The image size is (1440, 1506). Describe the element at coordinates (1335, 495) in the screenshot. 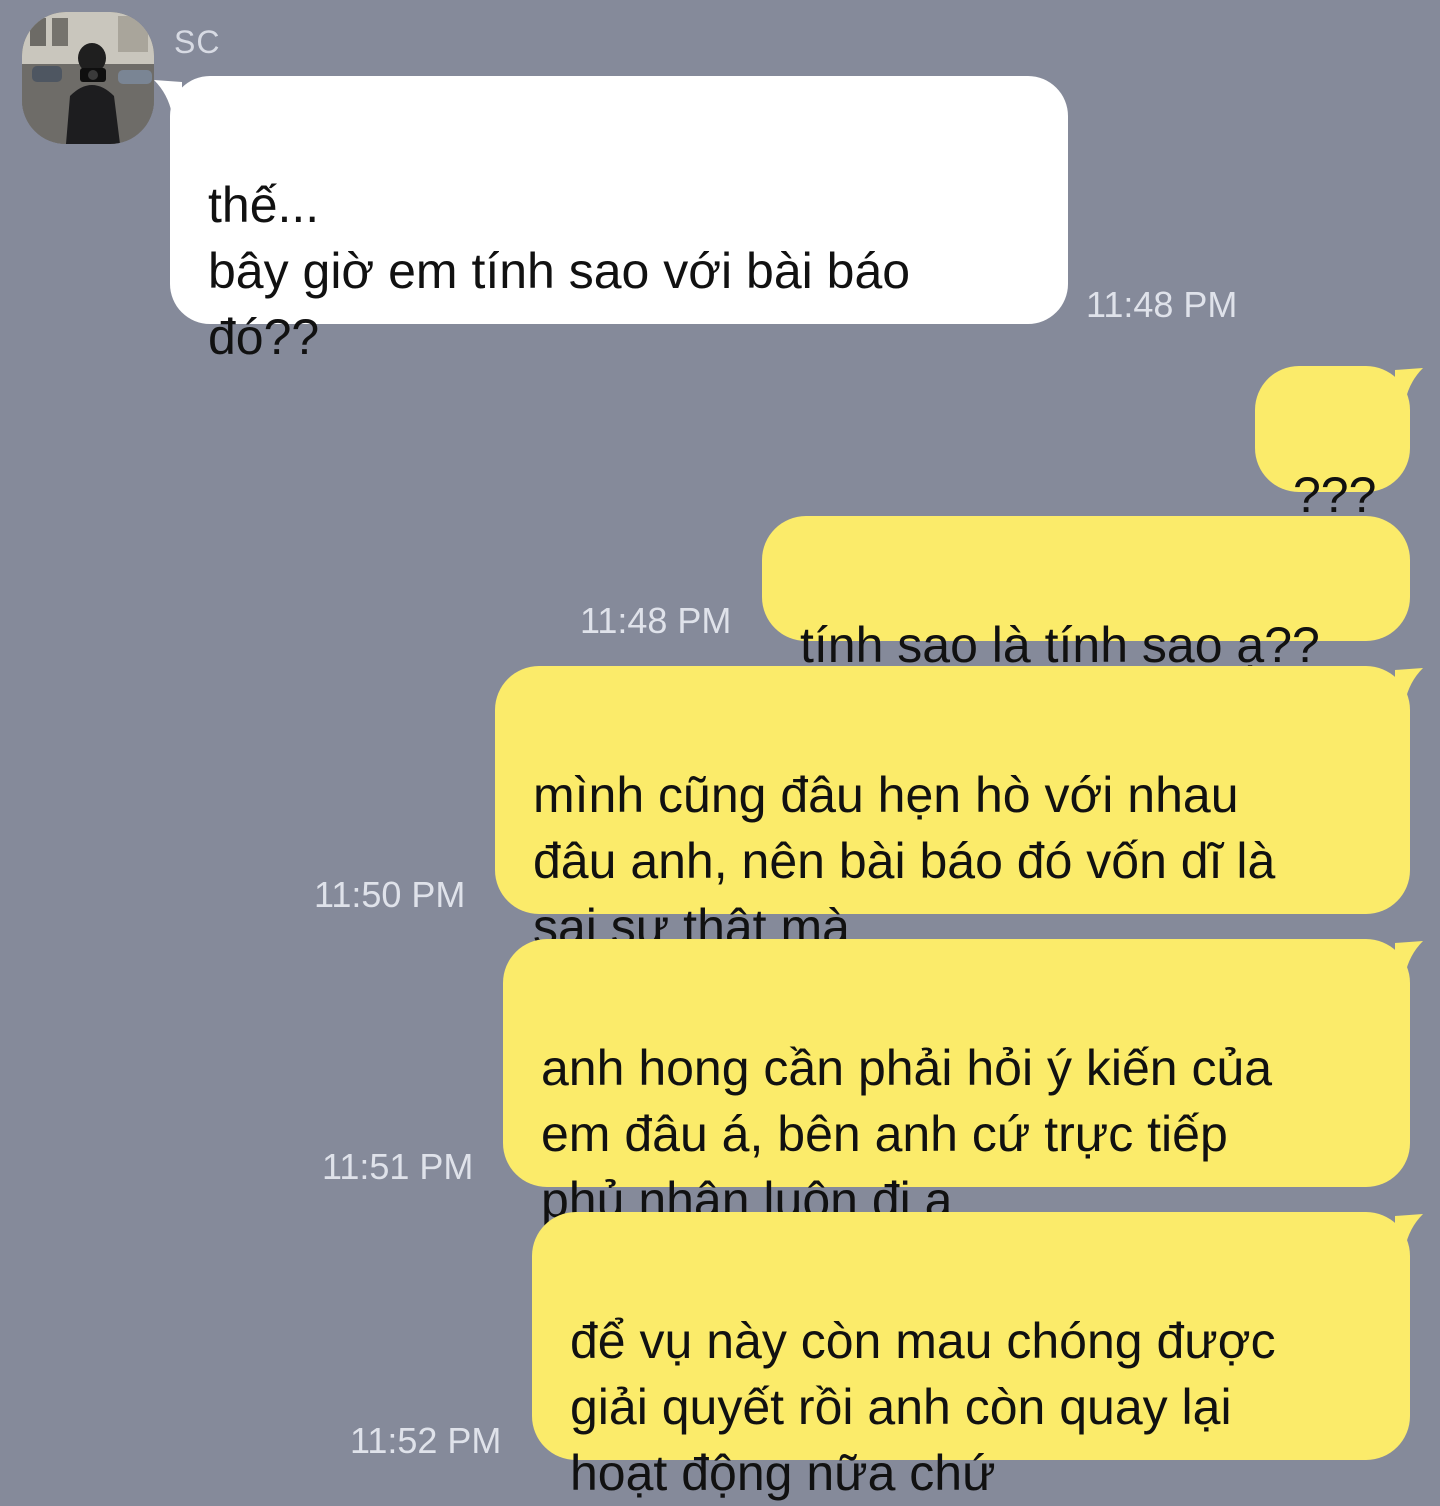

I see `message-text: ???` at that location.